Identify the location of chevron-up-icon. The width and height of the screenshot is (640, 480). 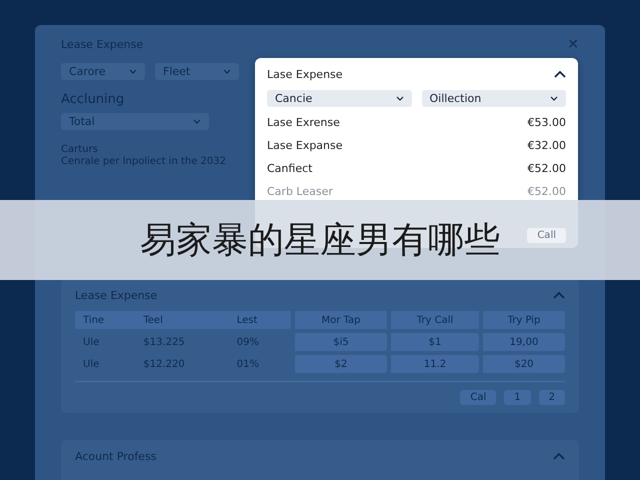
(560, 74).